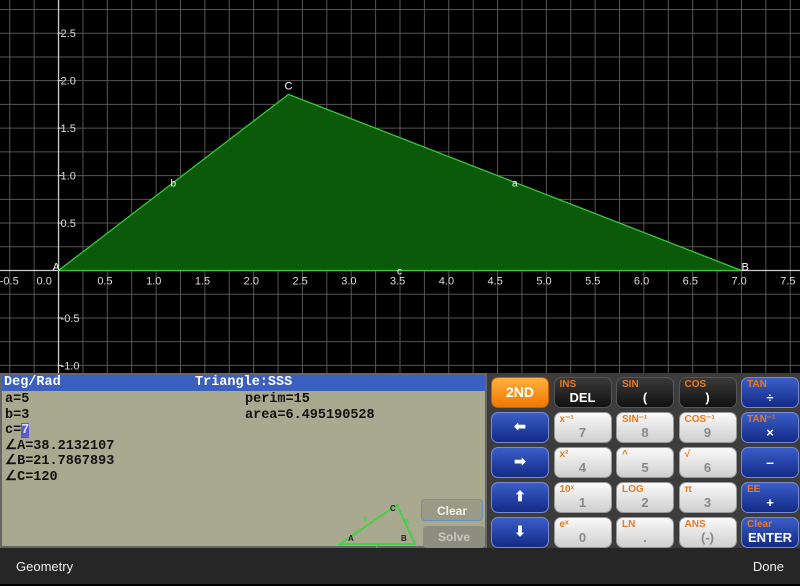  Describe the element at coordinates (17, 416) in the screenshot. I see `side-b-value: b=3` at that location.